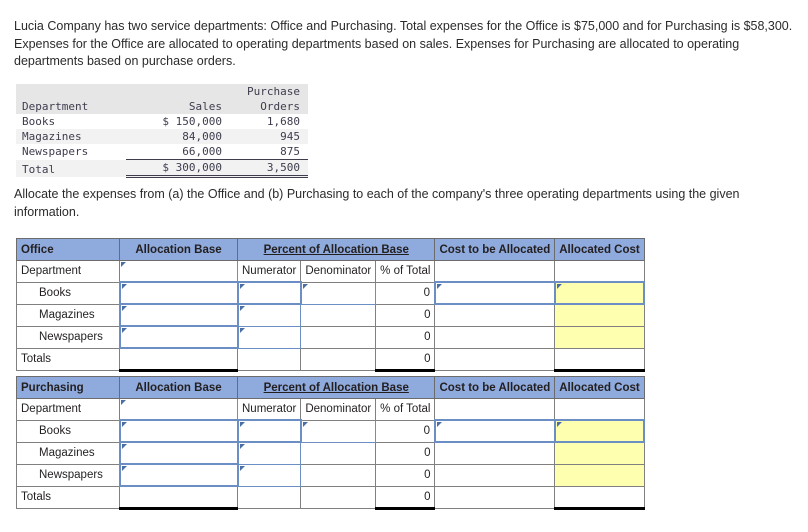 The width and height of the screenshot is (808, 532). Describe the element at coordinates (269, 168) in the screenshot. I see `given-total-purchase-orders: 3,500` at that location.